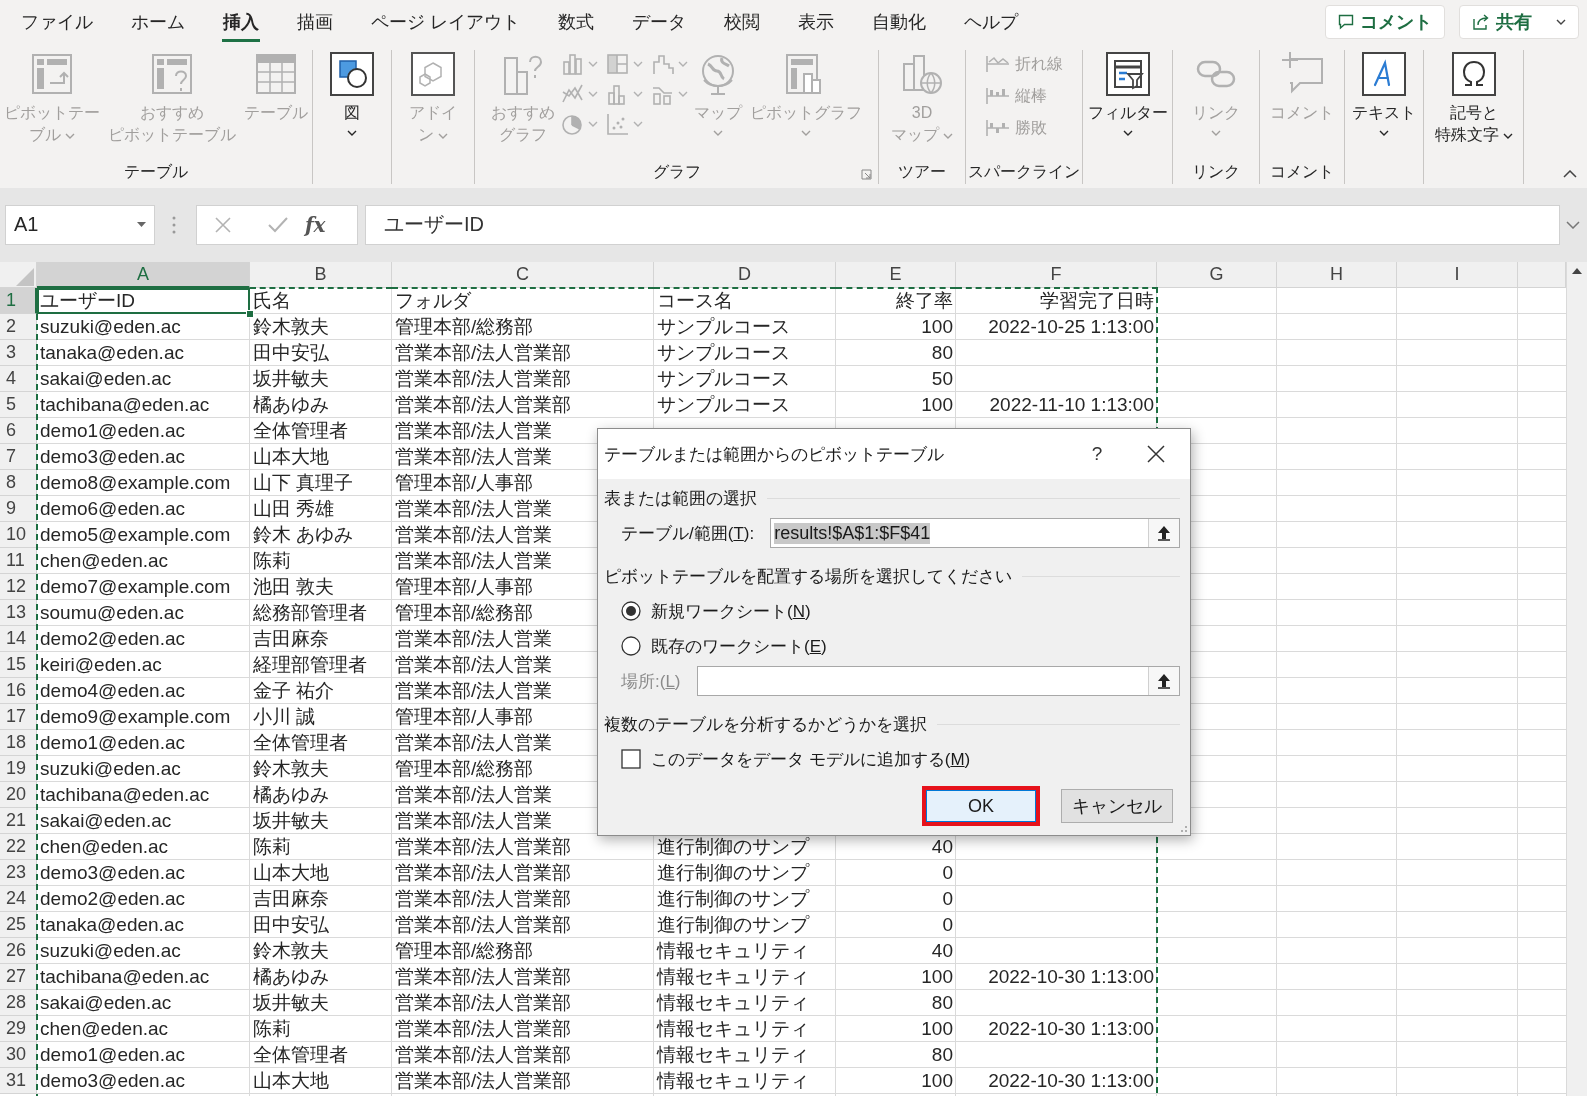 The image size is (1587, 1096). Describe the element at coordinates (811, 759) in the screenshot. I see `option-label: このデータをデータ モデルに追加する(M)` at that location.